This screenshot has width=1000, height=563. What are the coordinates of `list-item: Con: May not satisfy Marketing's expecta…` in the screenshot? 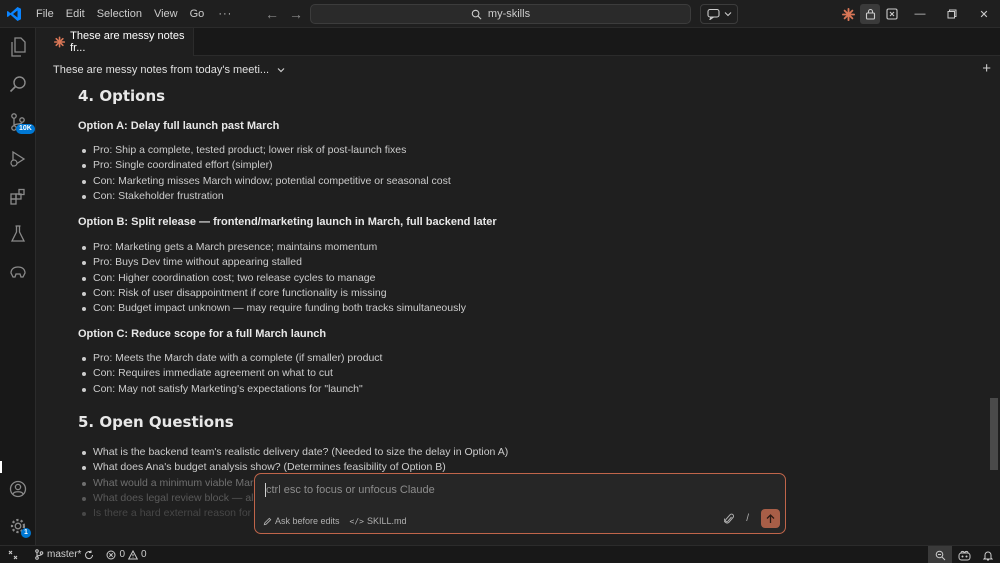 It's located at (230, 389).